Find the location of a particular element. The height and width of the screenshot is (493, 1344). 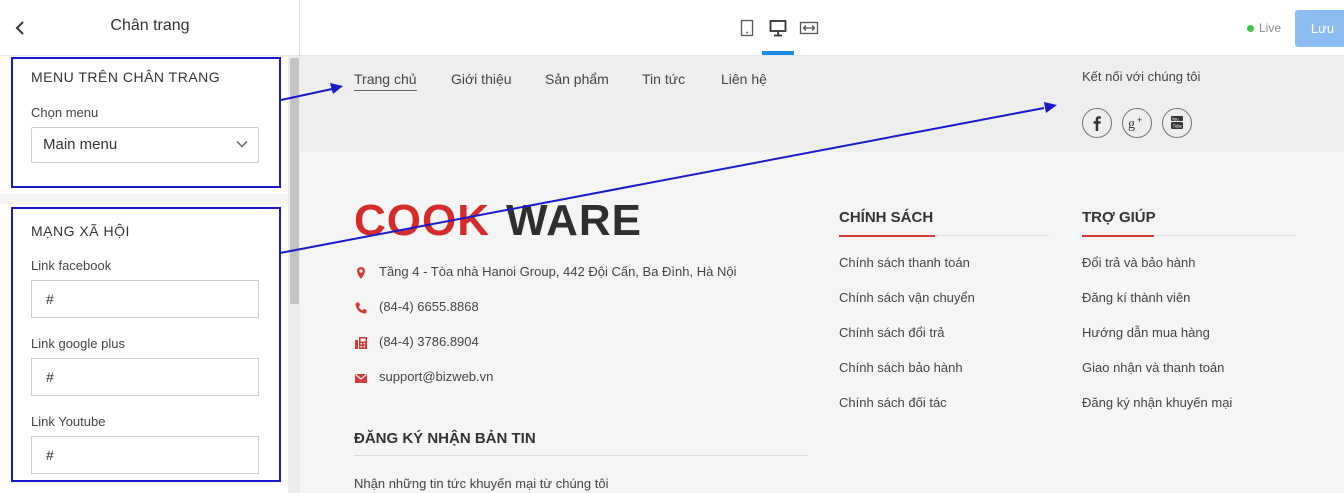

google-plus-link-input is located at coordinates (145, 377).